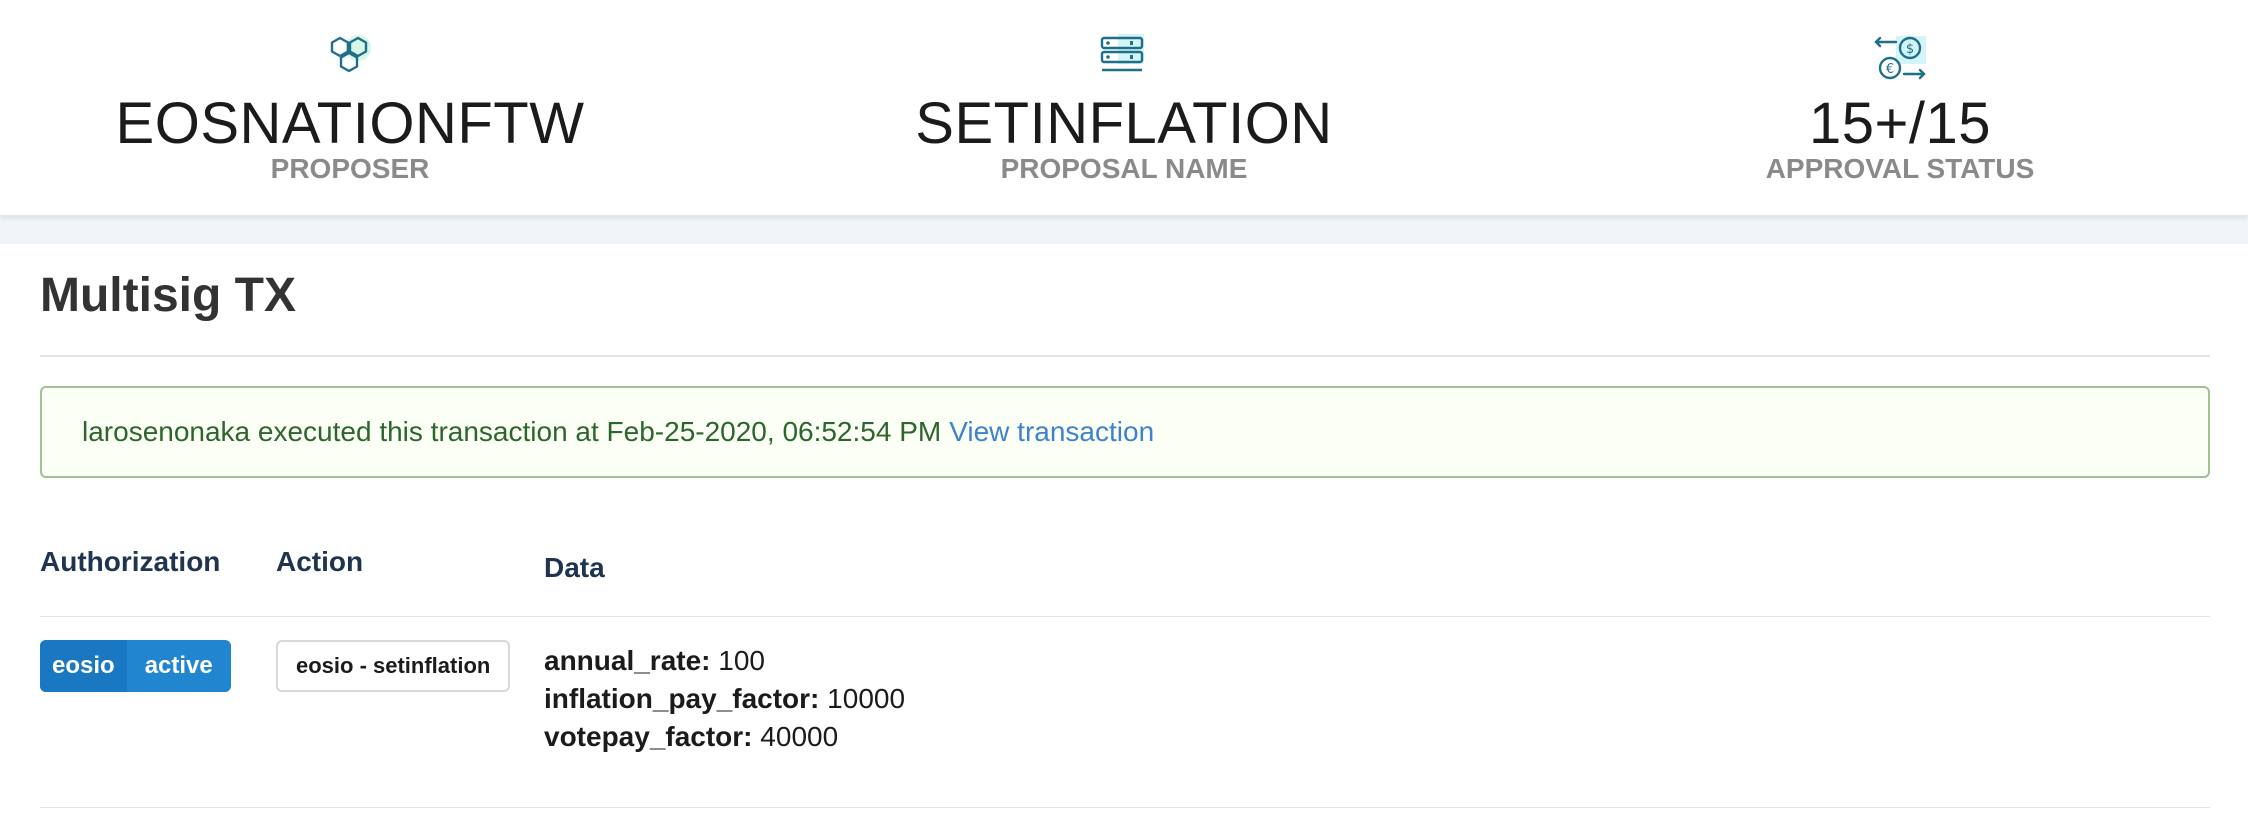 This screenshot has height=836, width=2248. I want to click on proposer-value: EOSNATIONFTW, so click(350, 123).